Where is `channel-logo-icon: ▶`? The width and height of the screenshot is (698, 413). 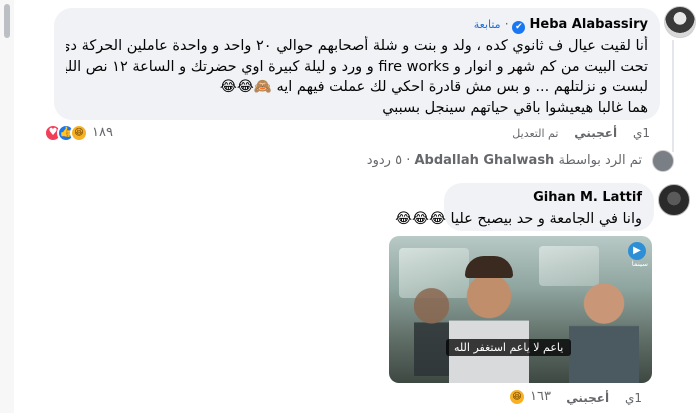
channel-logo-icon: ▶ is located at coordinates (637, 251).